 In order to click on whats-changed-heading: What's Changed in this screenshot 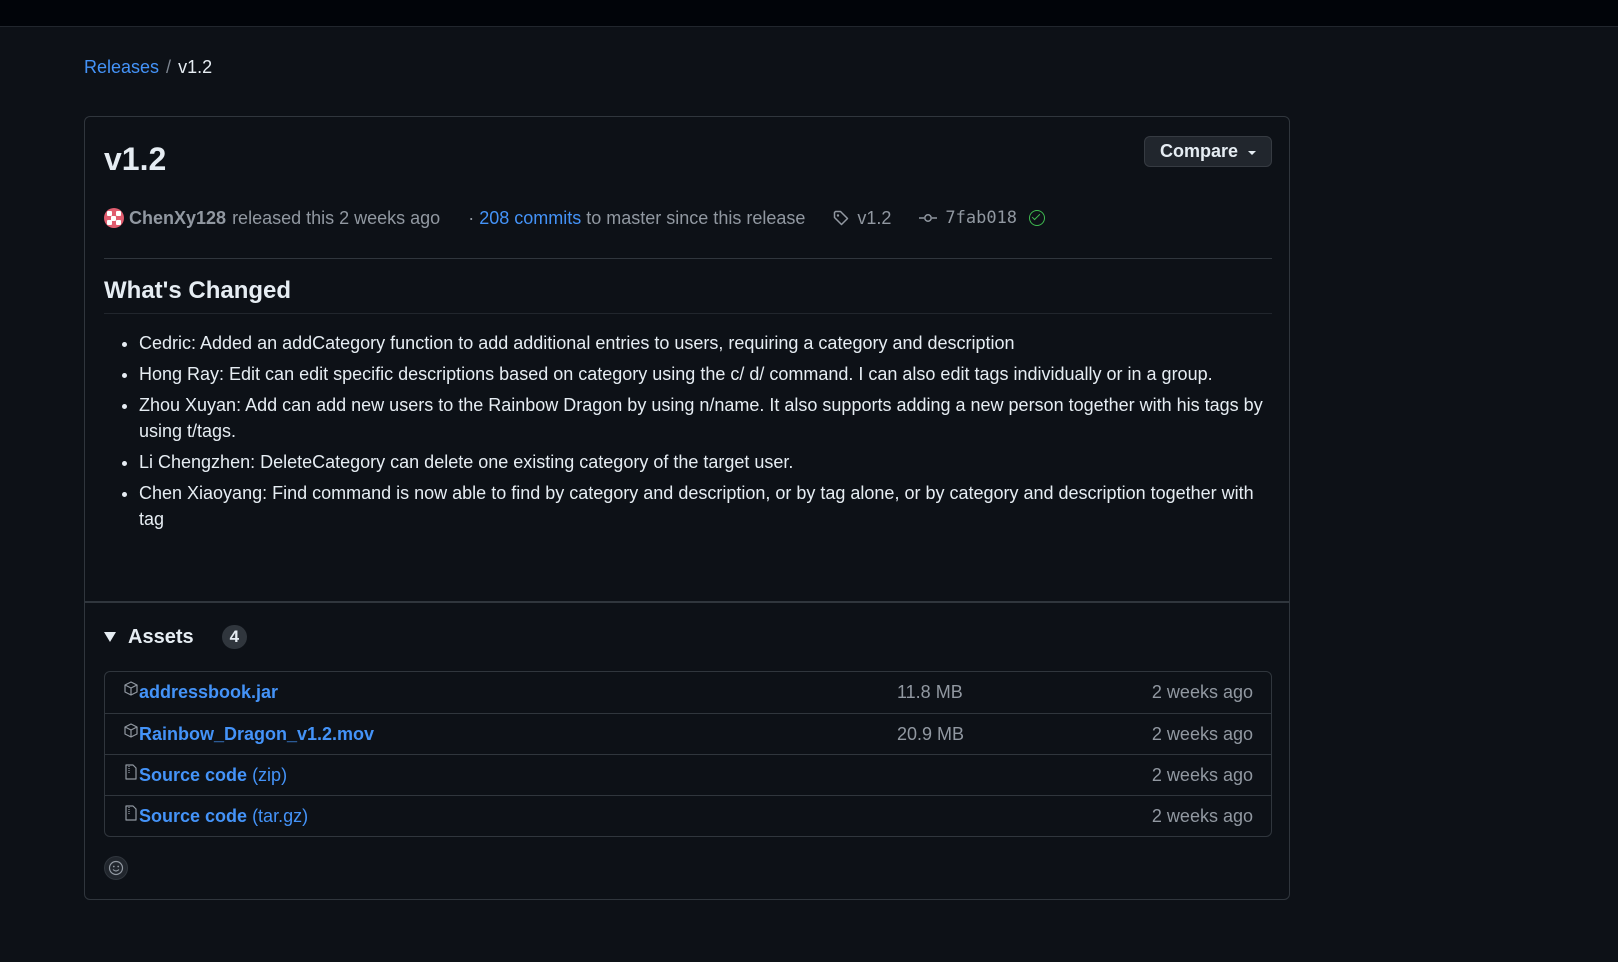, I will do `click(198, 290)`.